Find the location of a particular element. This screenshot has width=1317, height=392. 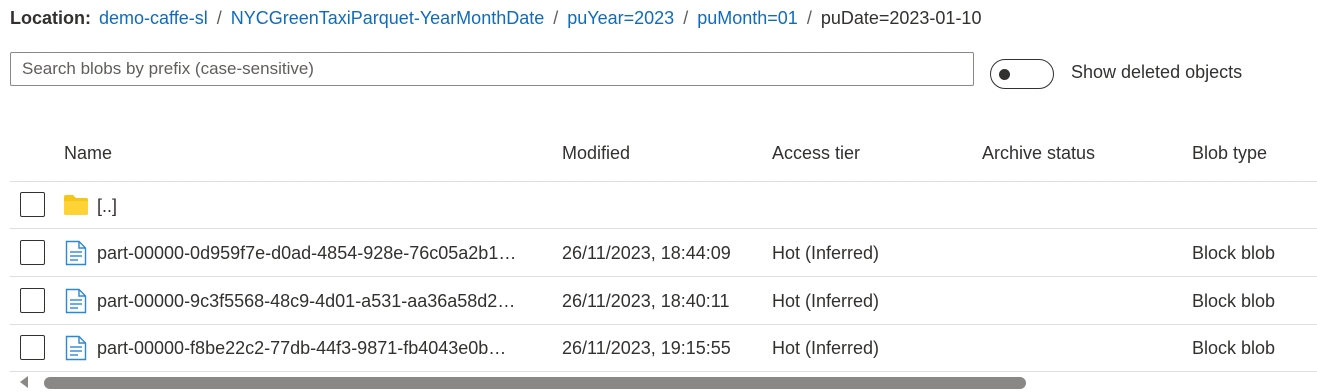

header-divider is located at coordinates (663, 181).